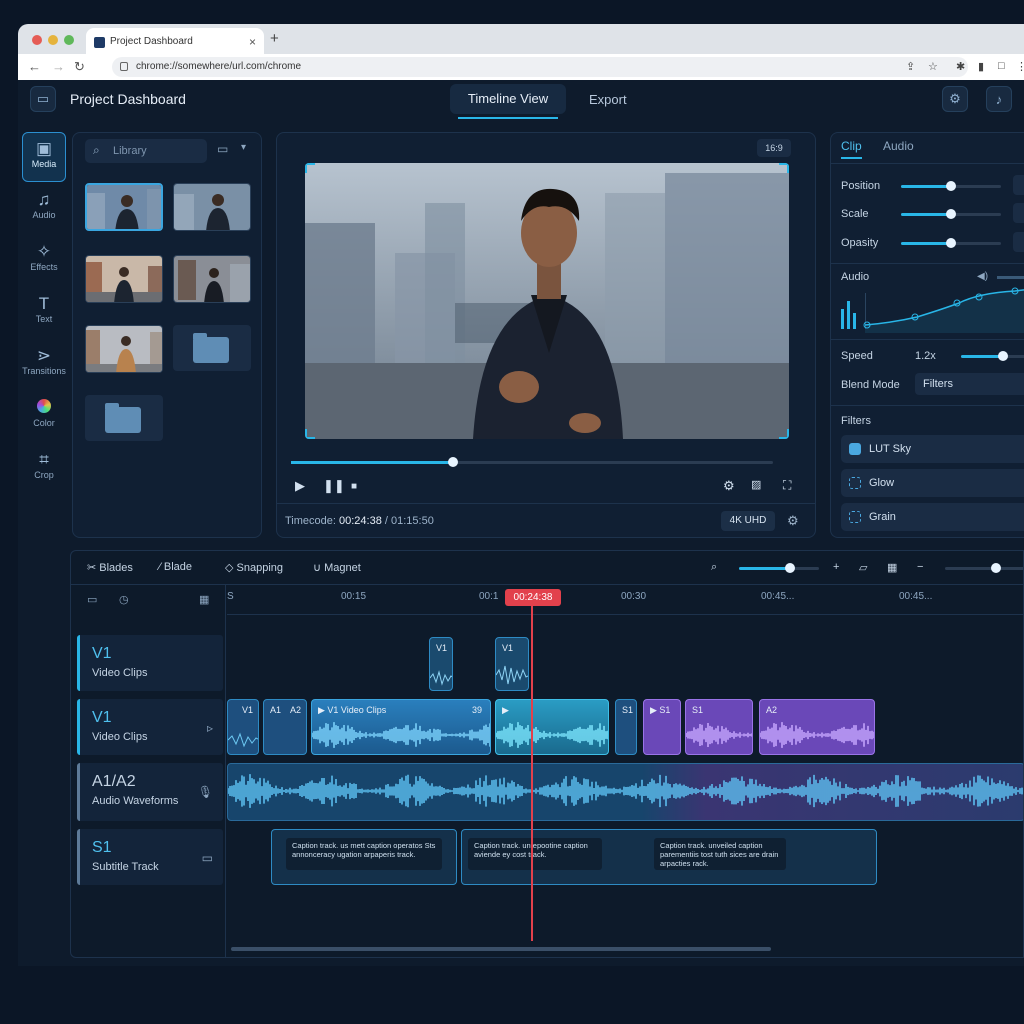  I want to click on fullscreen-icon: ⛶, so click(787, 485).